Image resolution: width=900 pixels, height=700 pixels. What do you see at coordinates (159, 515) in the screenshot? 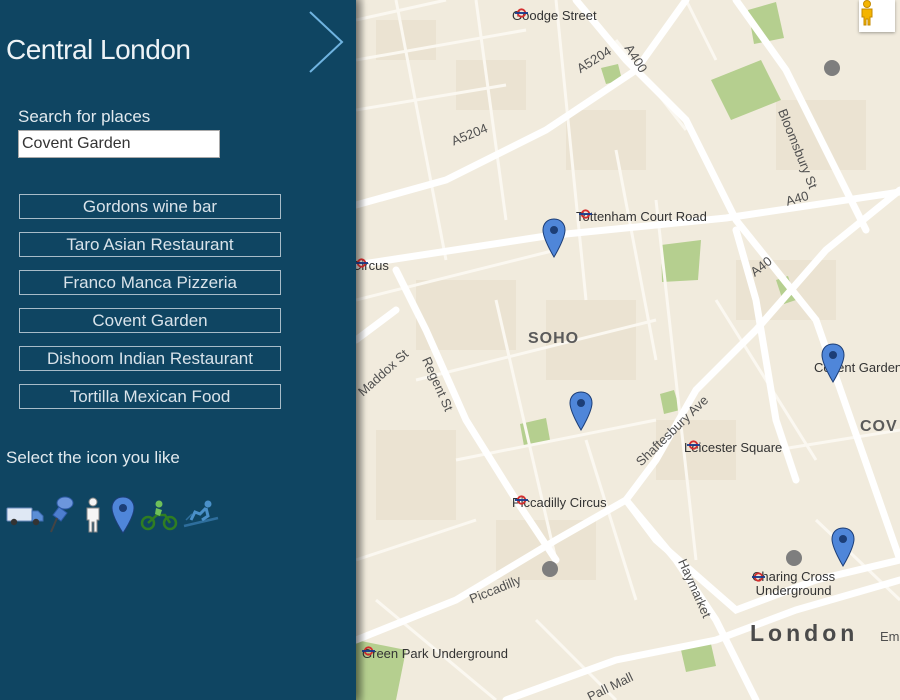
I see `motorcycle-icon` at bounding box center [159, 515].